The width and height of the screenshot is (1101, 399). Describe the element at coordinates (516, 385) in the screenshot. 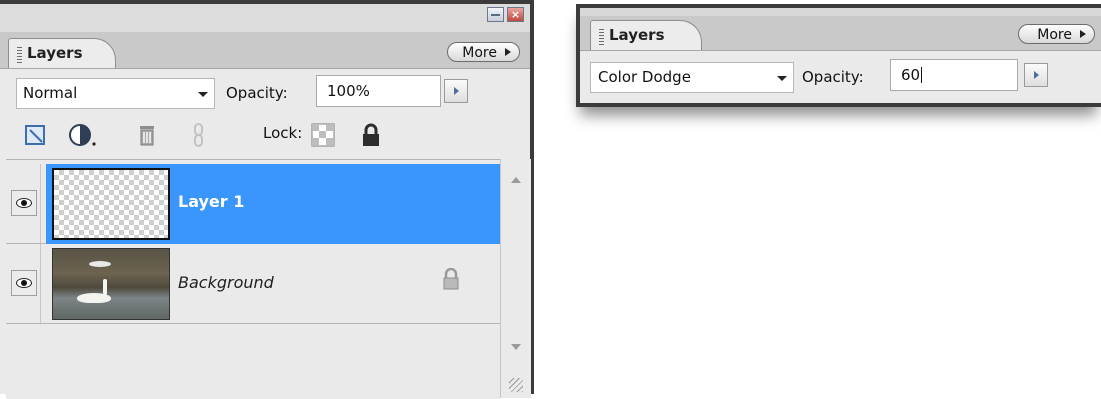

I see `resize-grip-icon` at that location.